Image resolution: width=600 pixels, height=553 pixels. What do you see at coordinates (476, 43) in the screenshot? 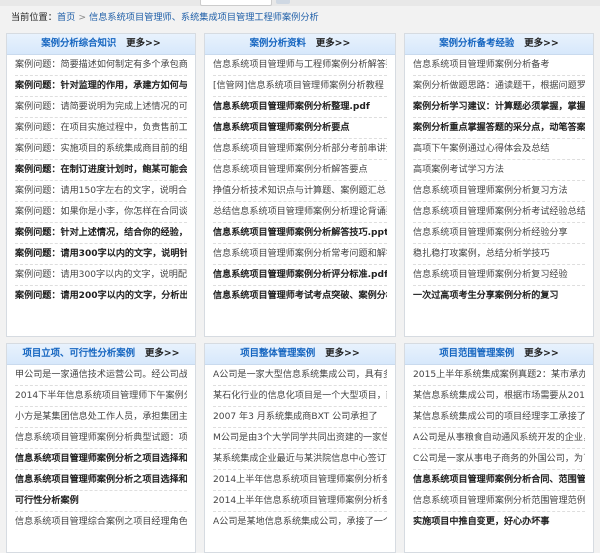
I see `panel-title: 案例分析备考经验` at bounding box center [476, 43].